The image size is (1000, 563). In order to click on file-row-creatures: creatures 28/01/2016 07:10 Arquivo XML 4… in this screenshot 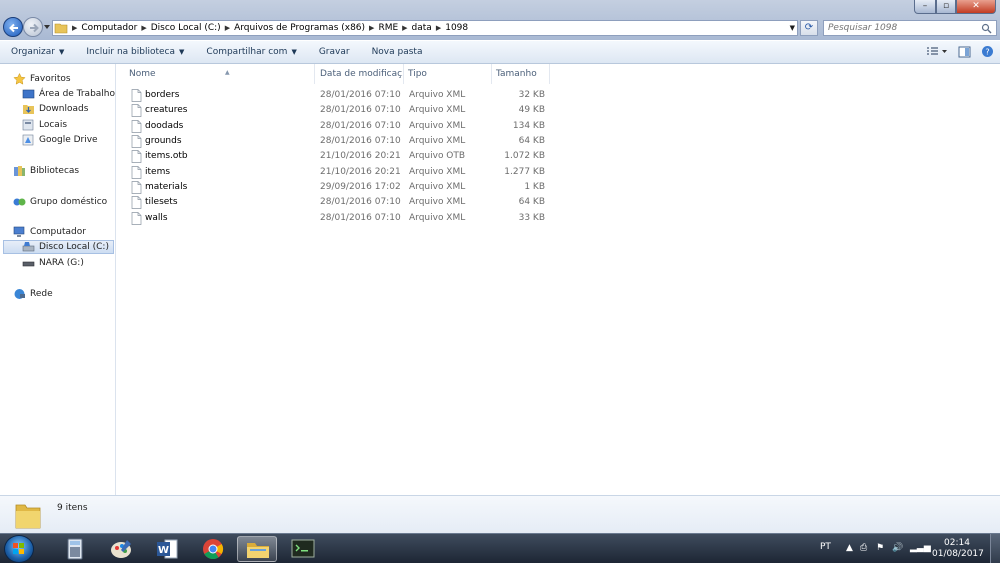, I will do `click(344, 110)`.